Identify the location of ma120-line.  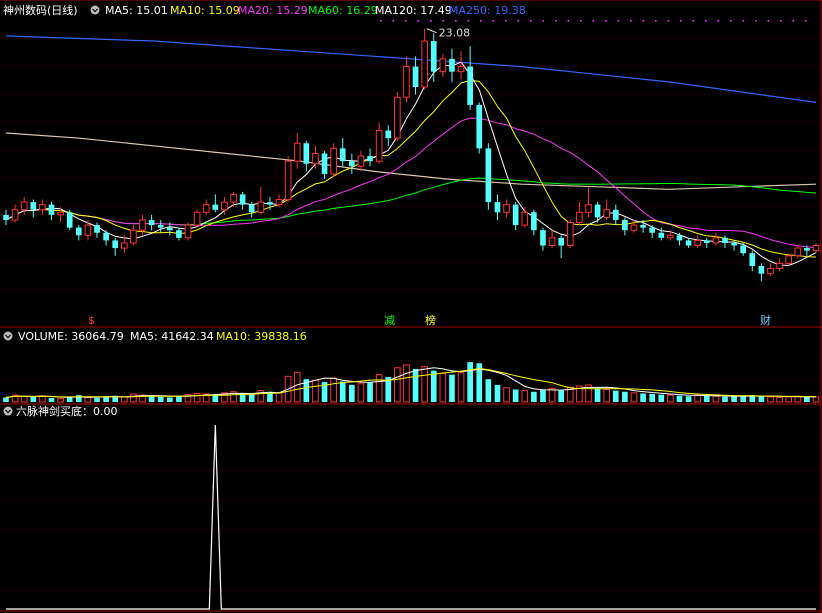
(411, 161).